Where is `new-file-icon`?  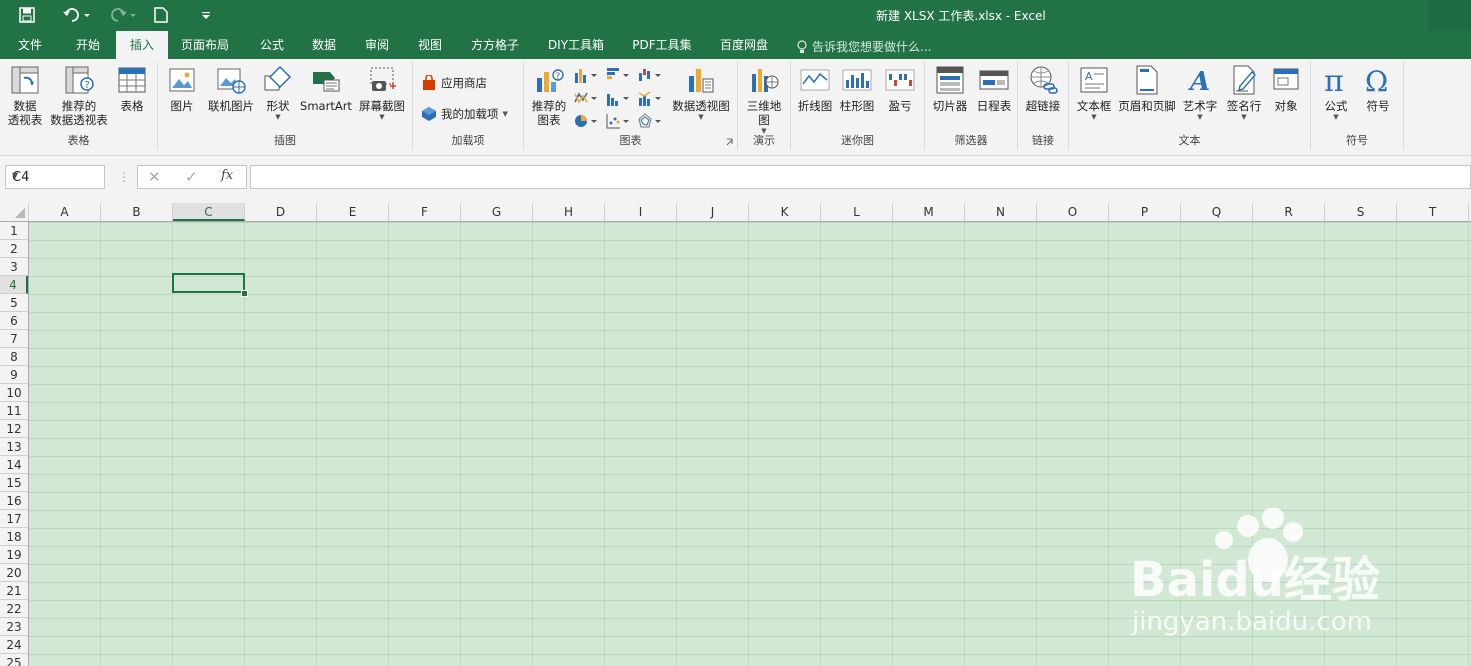 new-file-icon is located at coordinates (161, 15).